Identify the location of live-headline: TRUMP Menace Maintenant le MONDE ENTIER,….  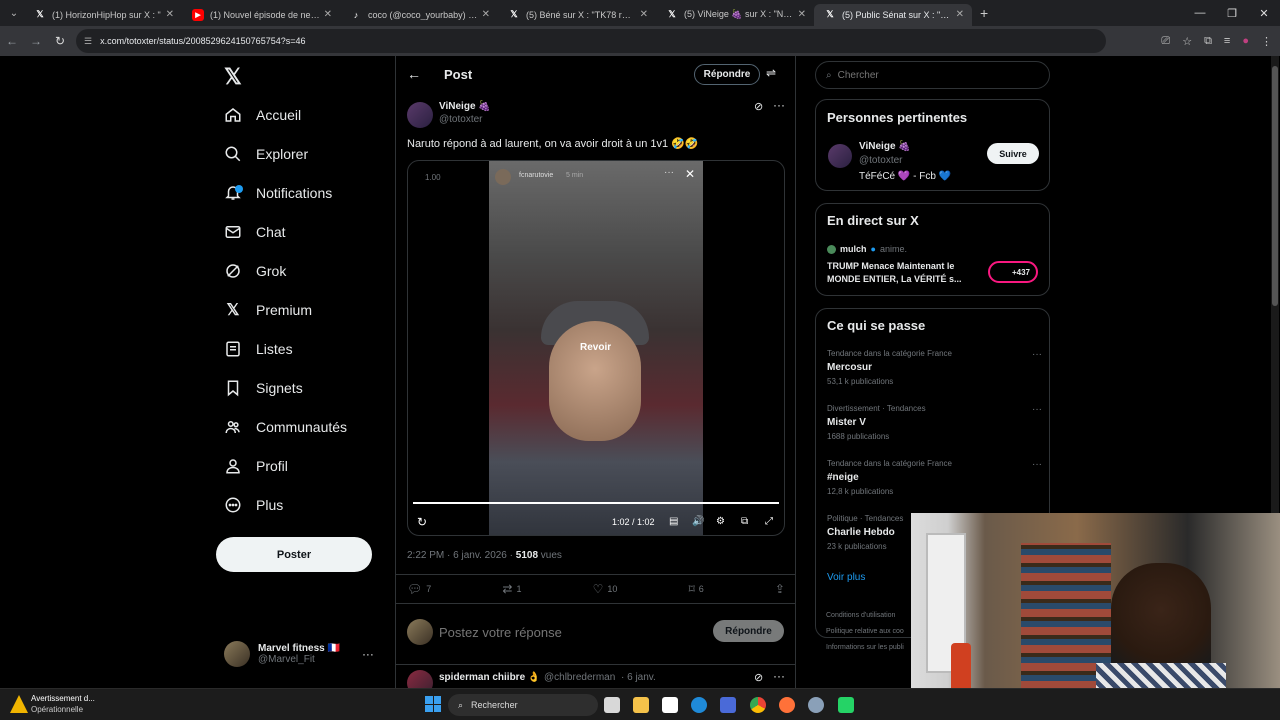
(903, 273).